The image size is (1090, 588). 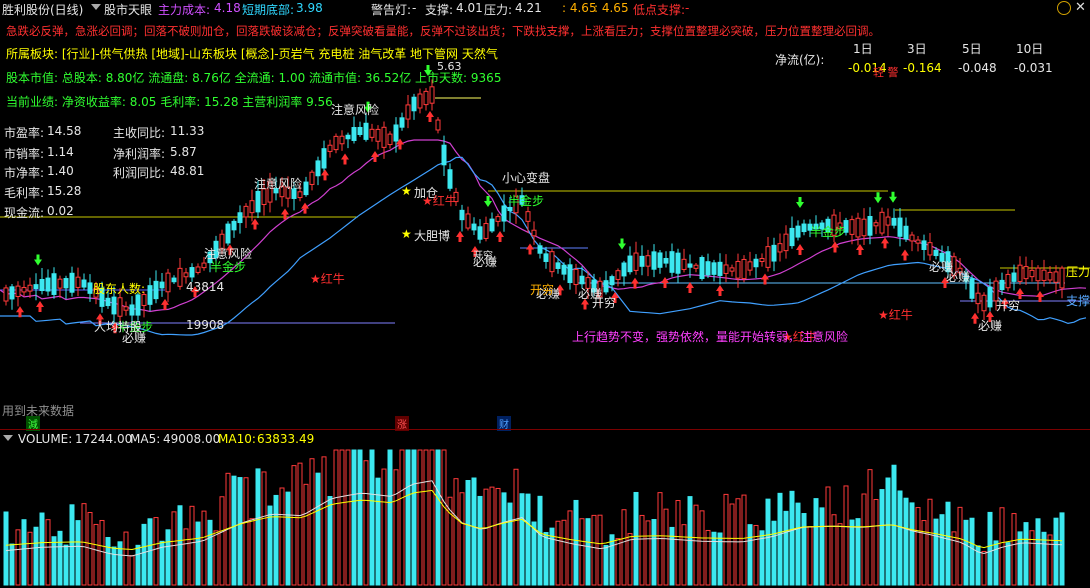 I want to click on dropdown-icon, so click(x=96, y=7).